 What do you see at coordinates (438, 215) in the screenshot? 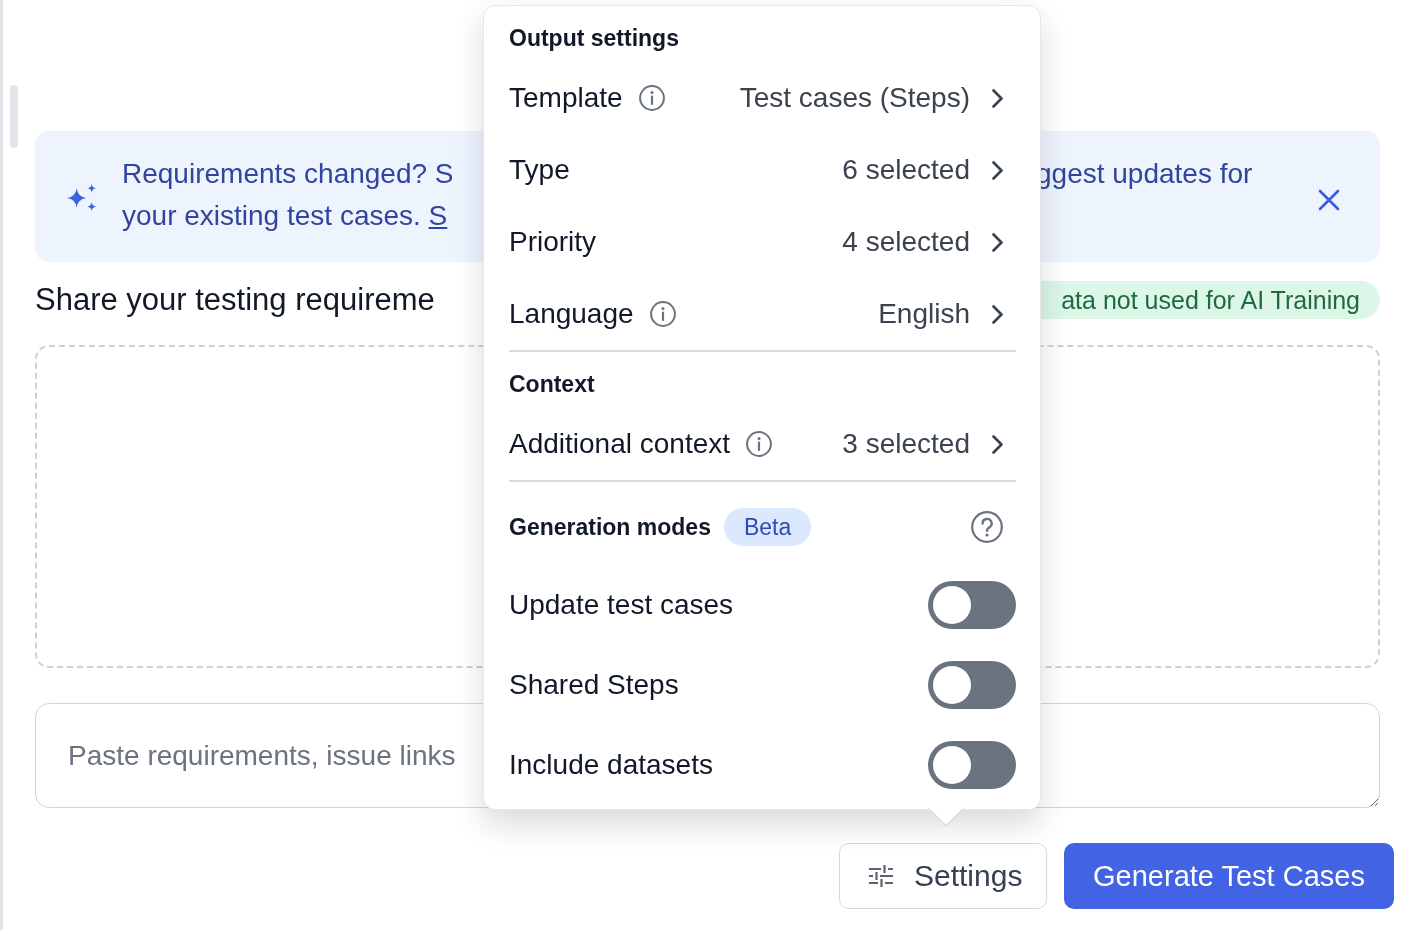
I see `banner-link: S` at bounding box center [438, 215].